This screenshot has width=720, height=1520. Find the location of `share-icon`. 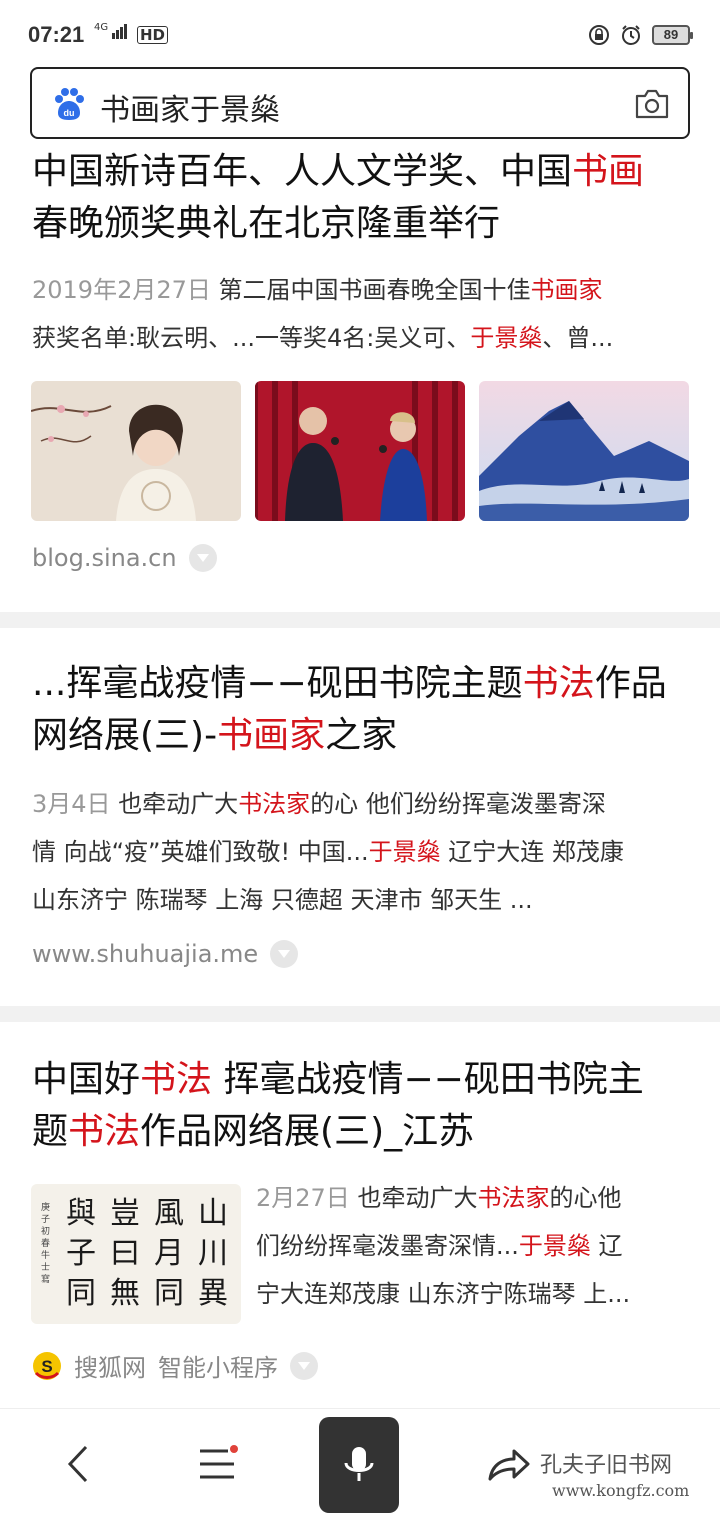

share-icon is located at coordinates (509, 1464).